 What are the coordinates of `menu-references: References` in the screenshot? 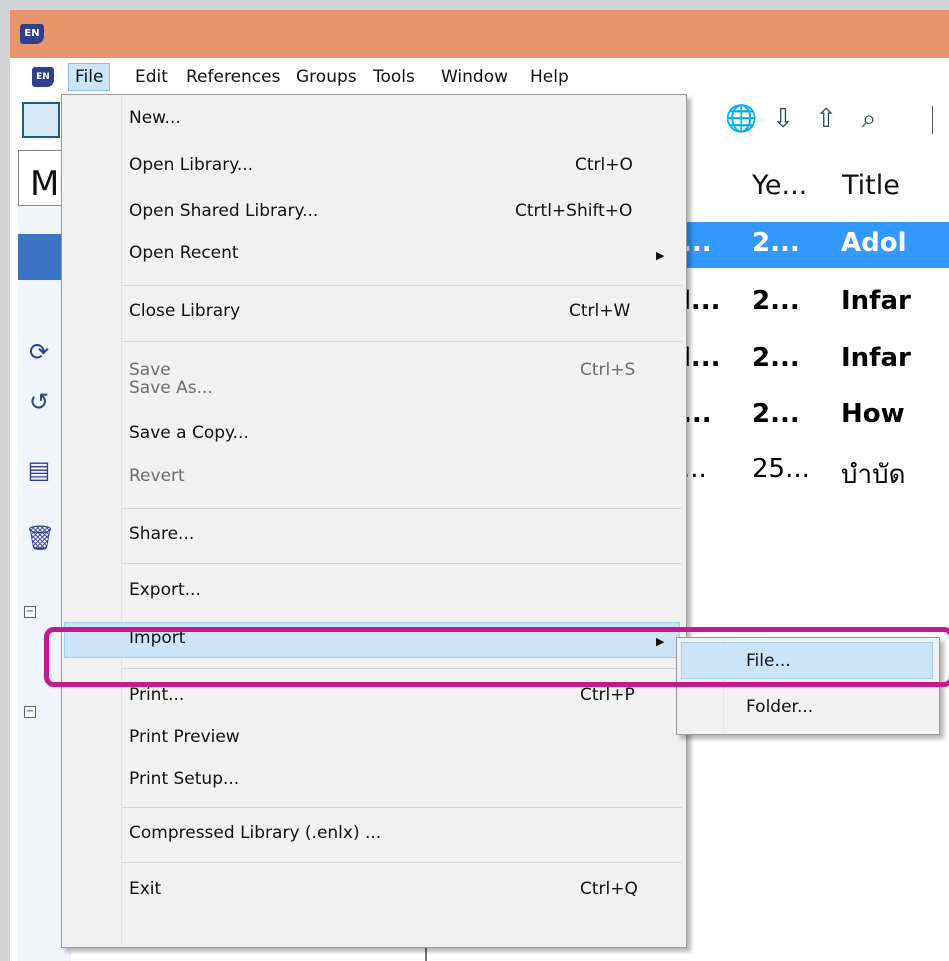 It's located at (233, 77).